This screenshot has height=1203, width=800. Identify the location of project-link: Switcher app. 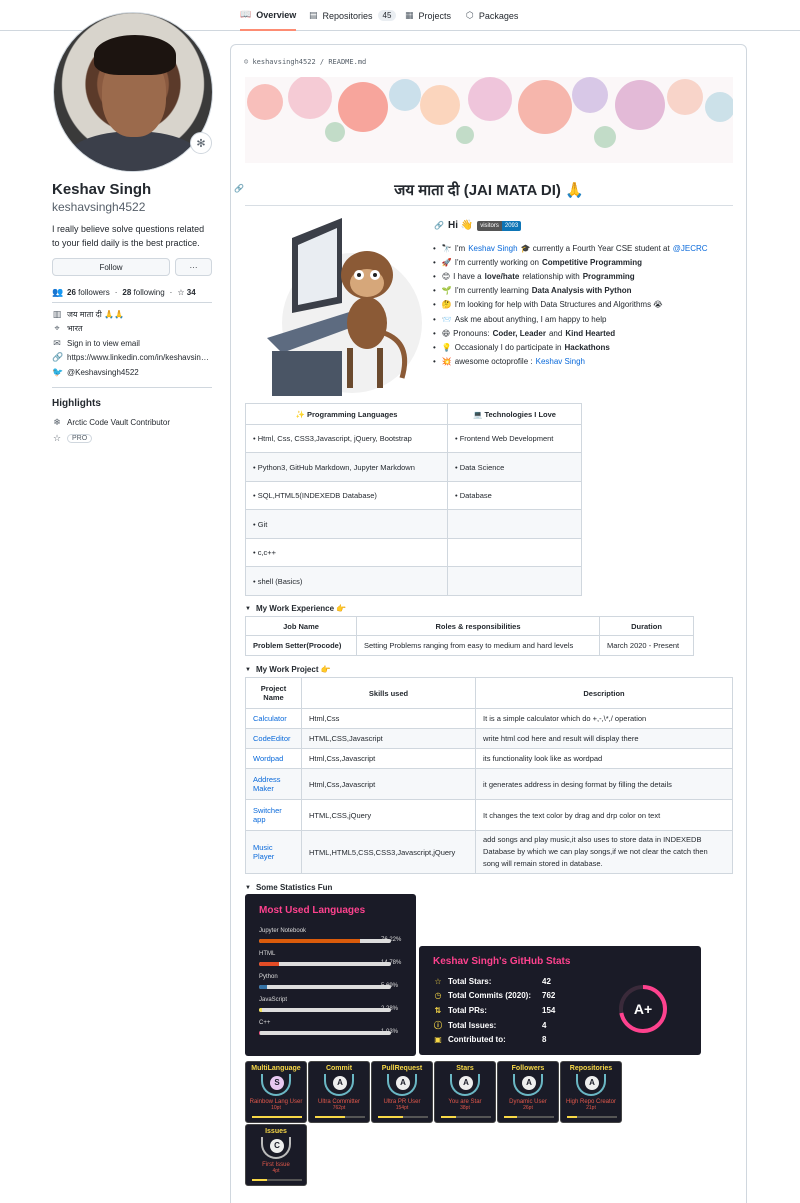
(267, 815).